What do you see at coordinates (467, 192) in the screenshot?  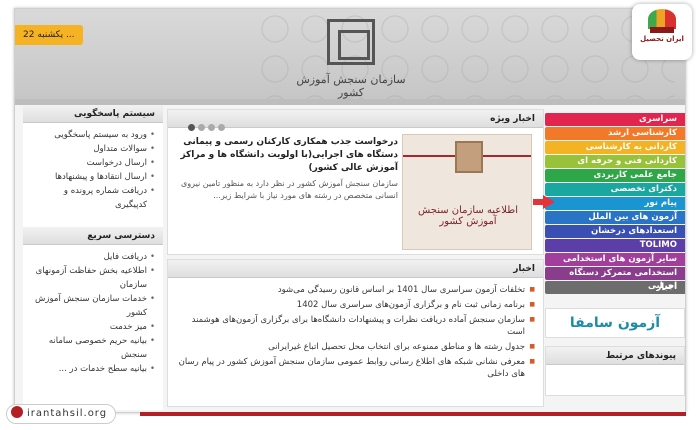 I see `featured-image: اطلاعیه سازمان سنجش آموزش کشور` at bounding box center [467, 192].